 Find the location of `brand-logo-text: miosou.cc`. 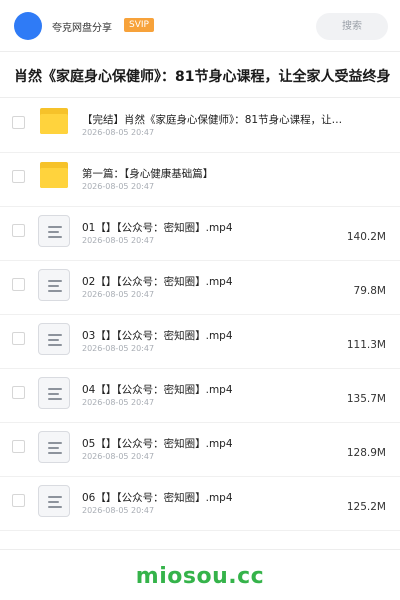

brand-logo-text: miosou.cc is located at coordinates (200, 576).